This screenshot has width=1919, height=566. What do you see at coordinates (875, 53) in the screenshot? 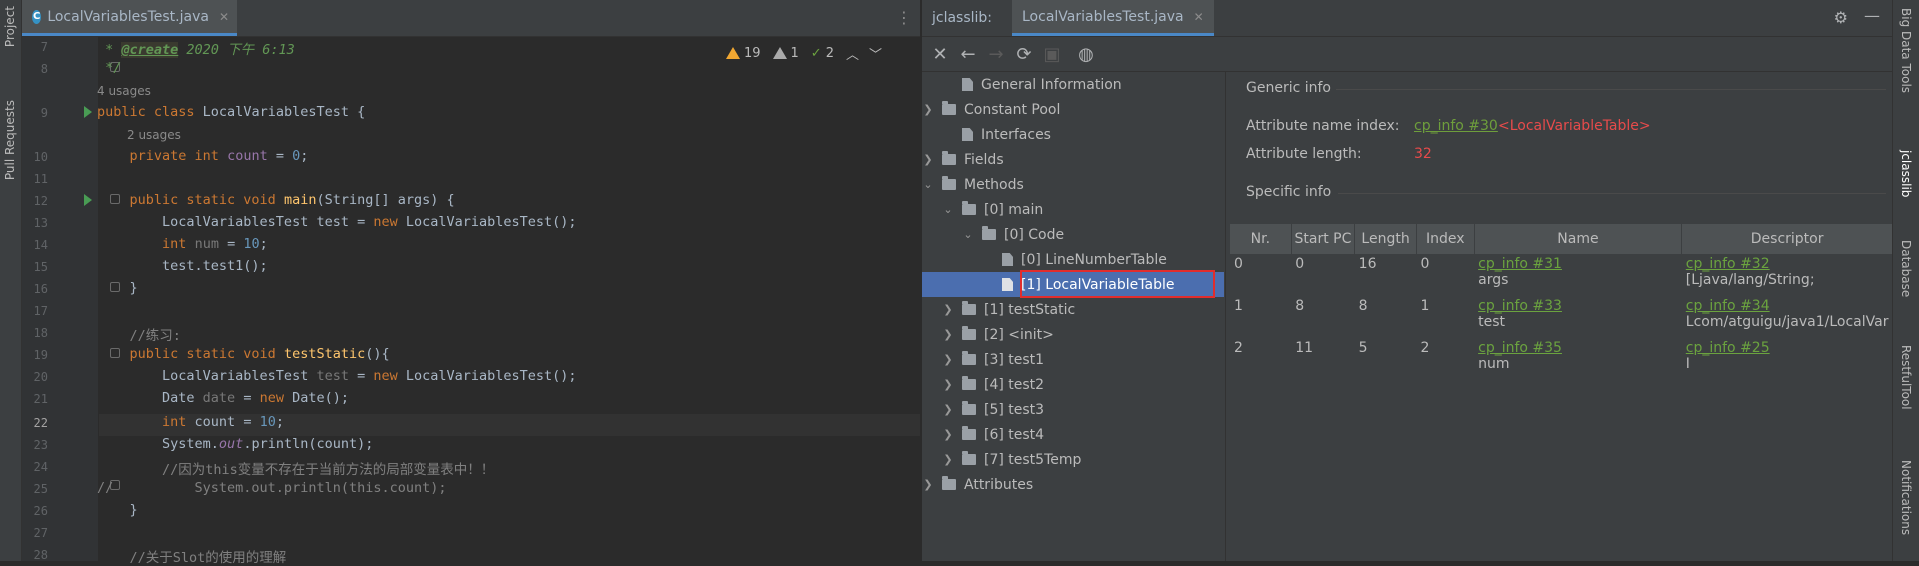
I see `chevron-down-icon: ﹀` at bounding box center [875, 53].